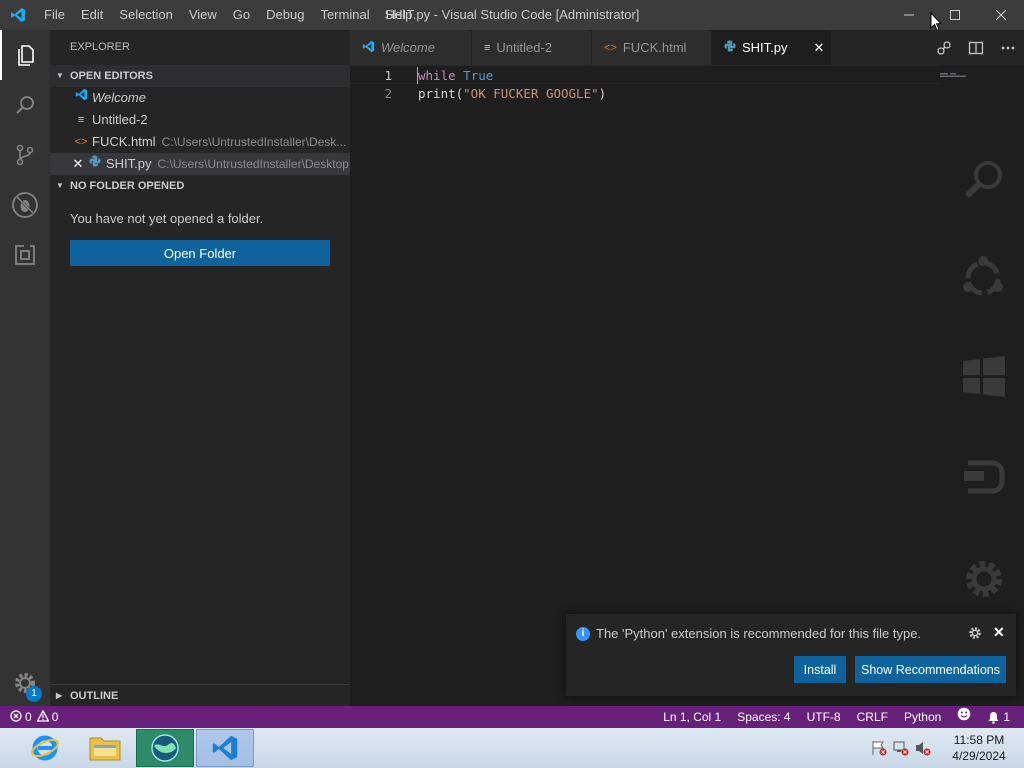  What do you see at coordinates (417, 75) in the screenshot?
I see `text-cursor` at bounding box center [417, 75].